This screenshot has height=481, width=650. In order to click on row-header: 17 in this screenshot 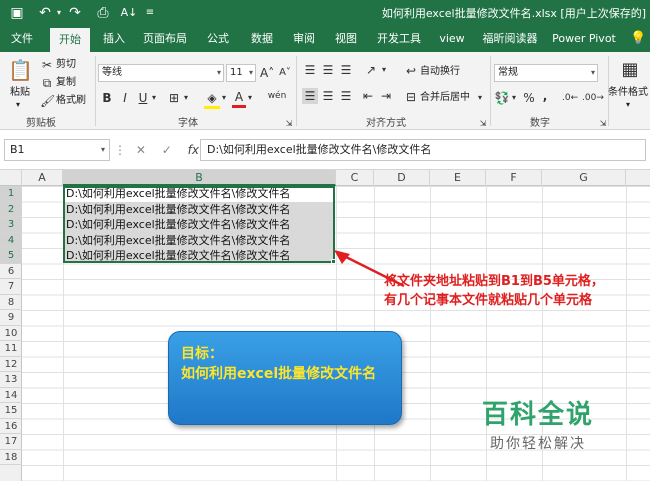, I will do `click(11, 442)`.